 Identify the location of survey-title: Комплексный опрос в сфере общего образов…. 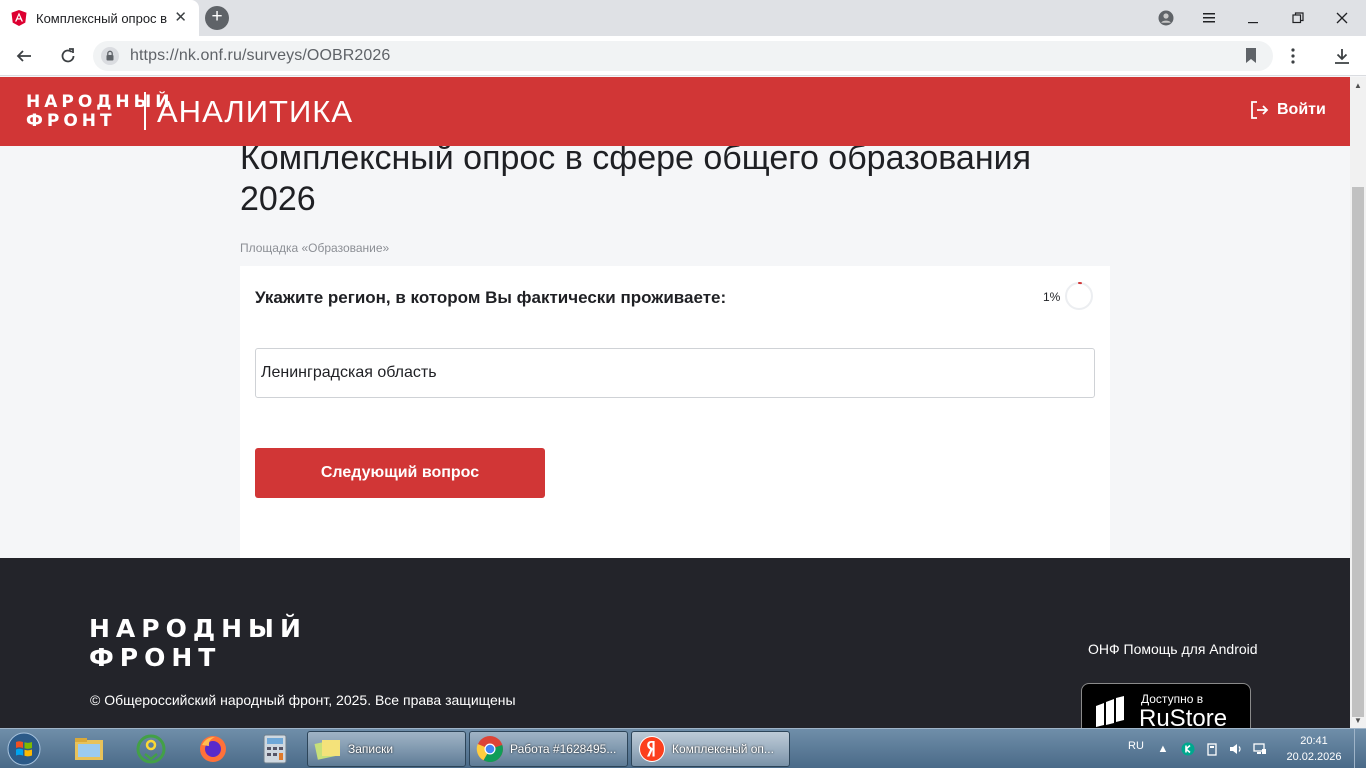
(635, 178).